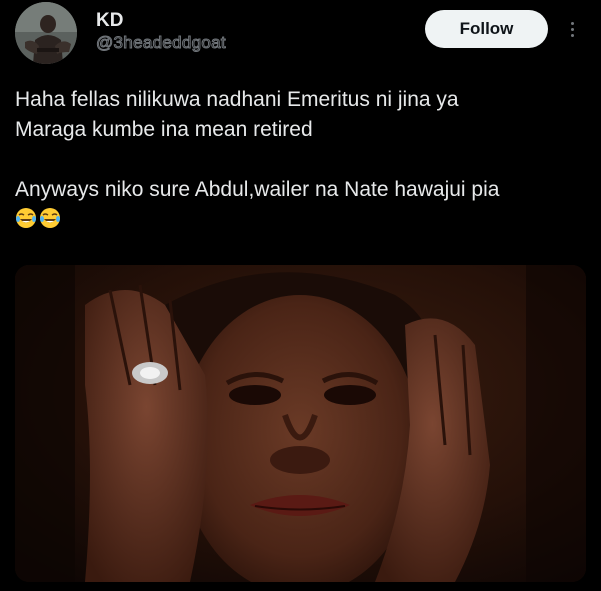  I want to click on emoji-row, so click(302, 218).